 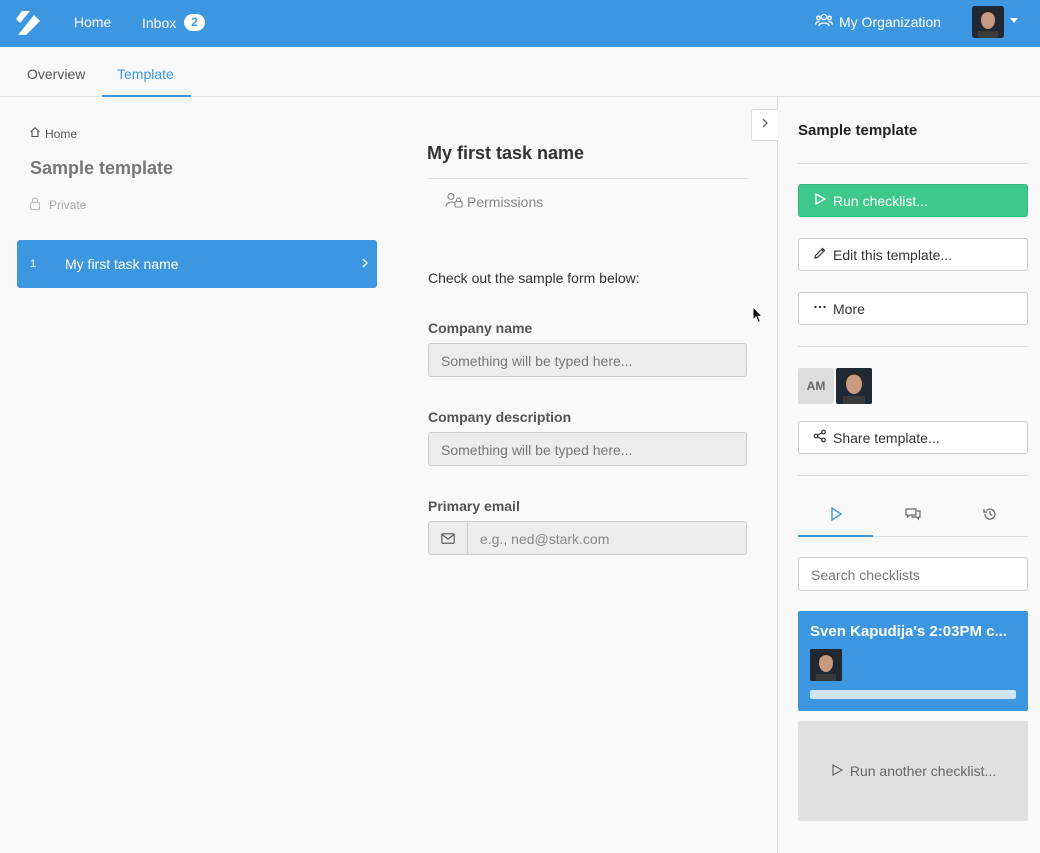 I want to click on user-avatar, so click(x=988, y=22).